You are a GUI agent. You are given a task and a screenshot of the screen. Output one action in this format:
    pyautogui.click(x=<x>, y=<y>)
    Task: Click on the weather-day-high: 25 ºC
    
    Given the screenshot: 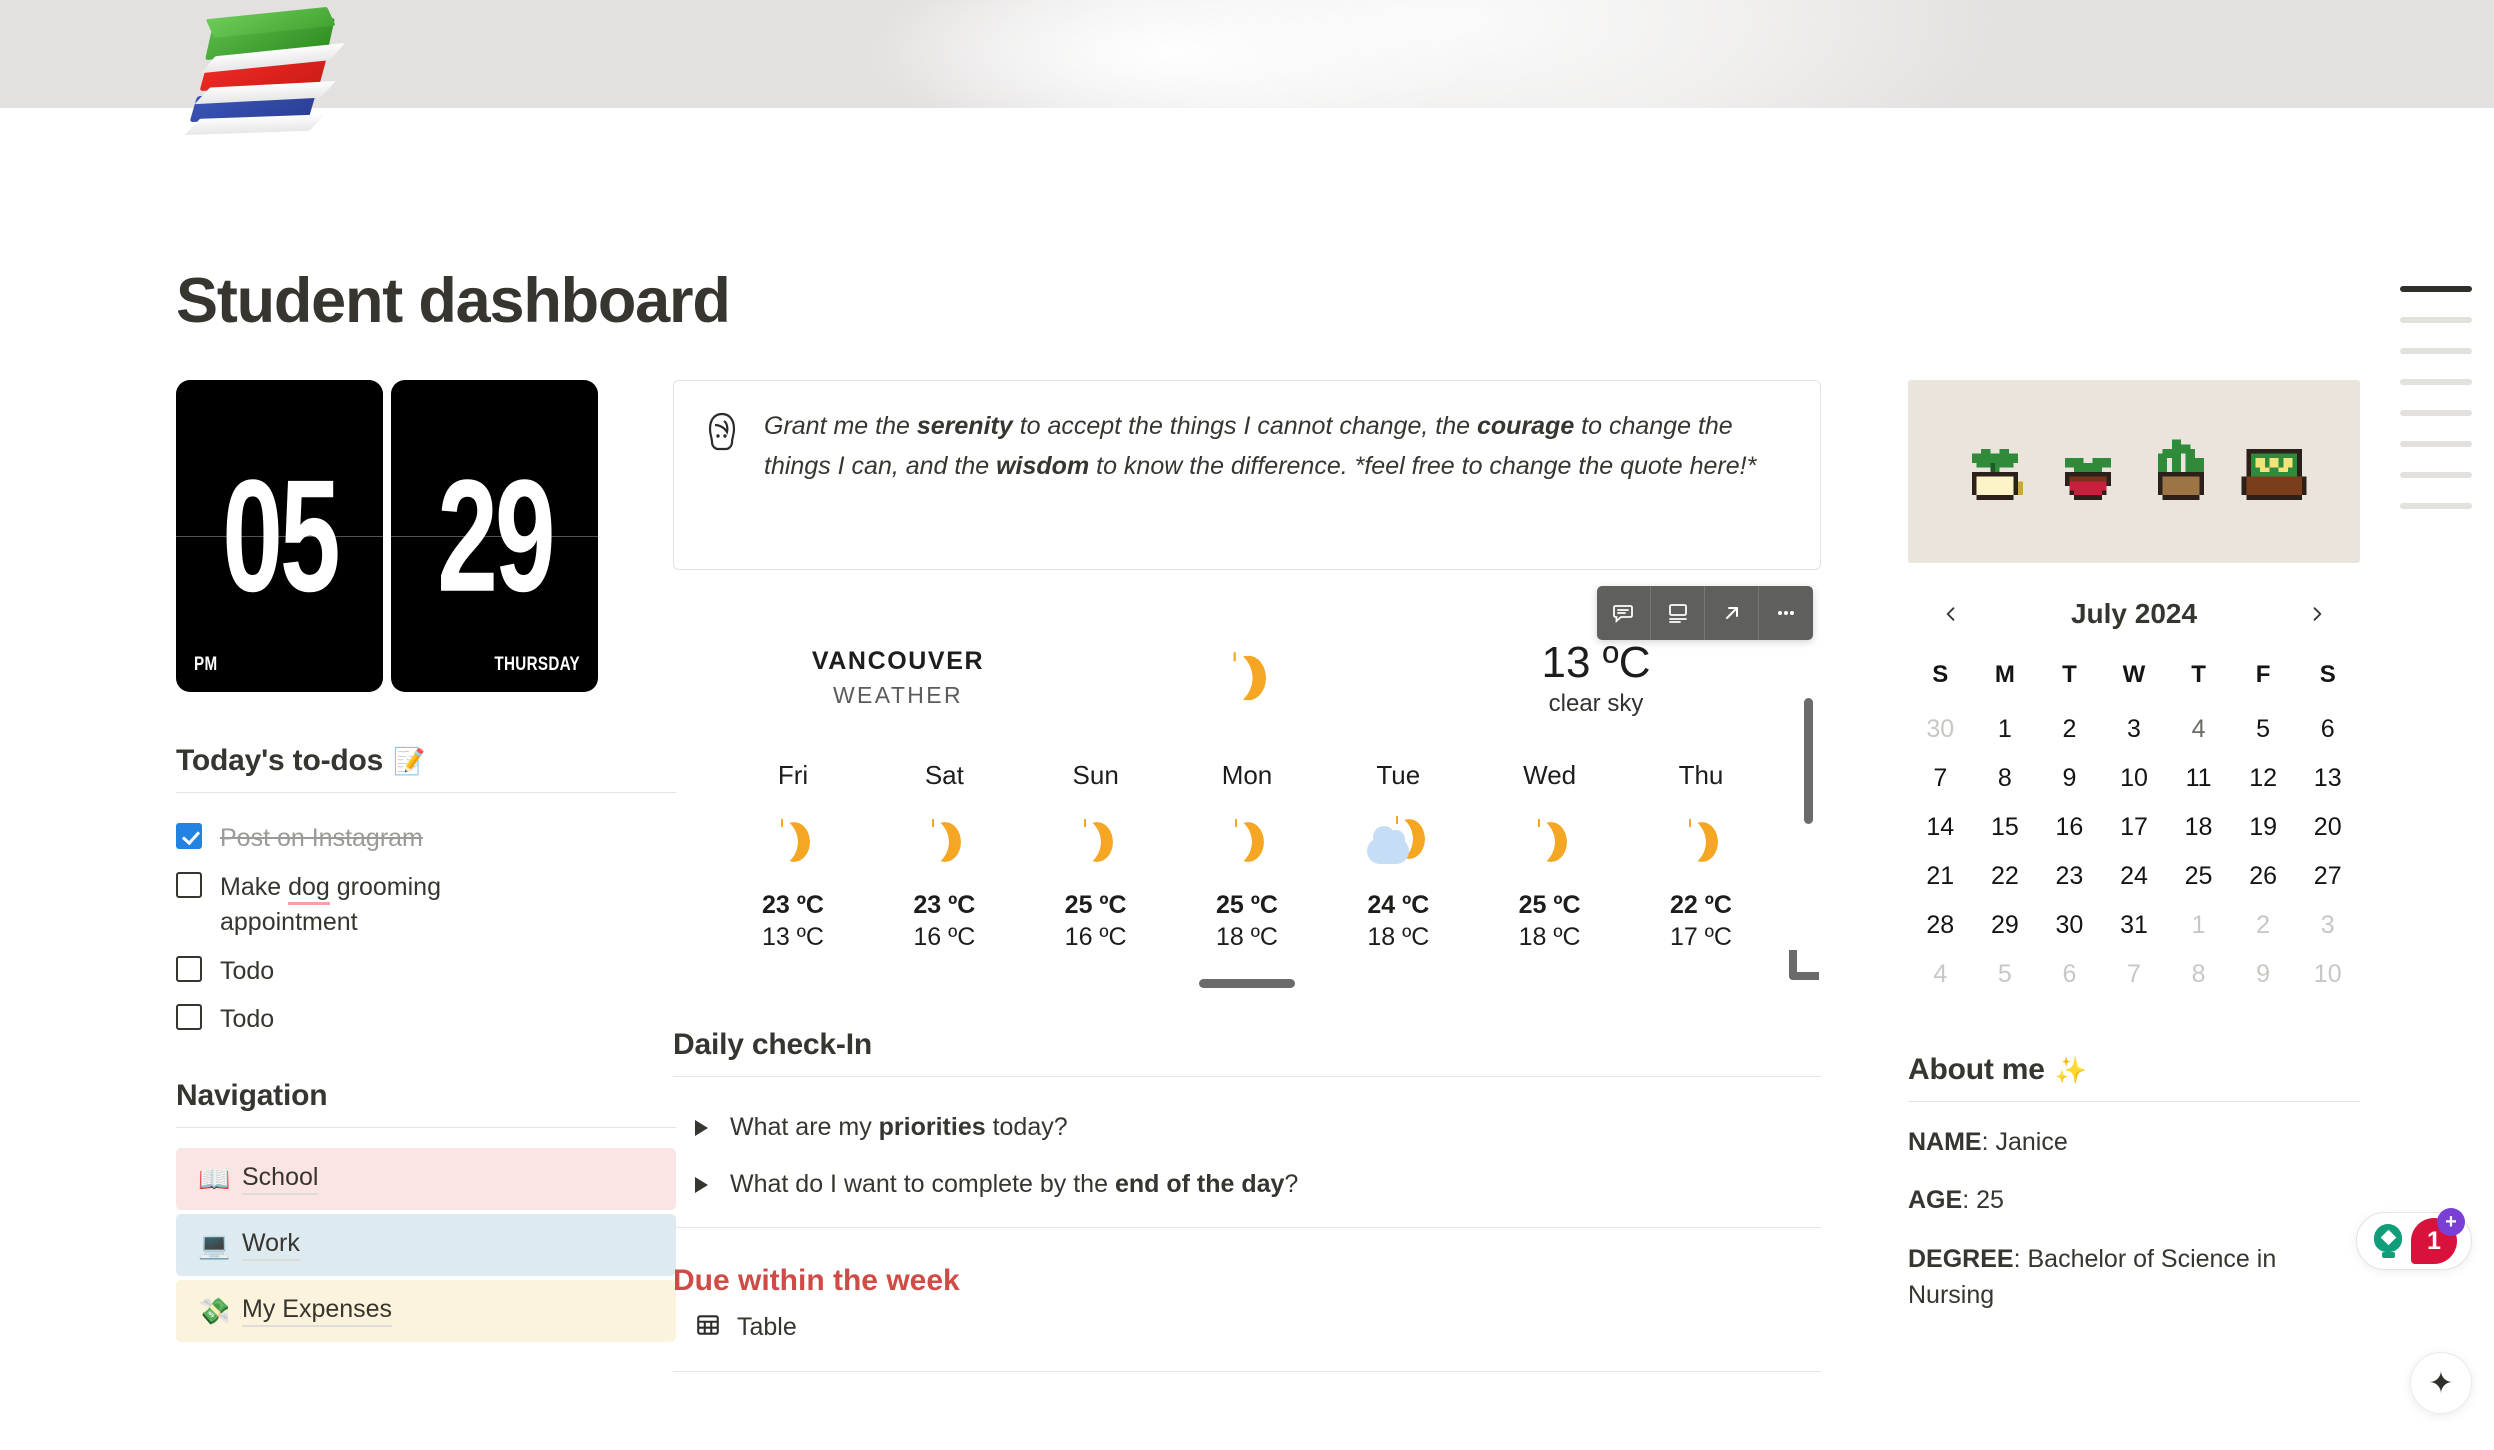 What is the action you would take?
    pyautogui.click(x=1549, y=905)
    